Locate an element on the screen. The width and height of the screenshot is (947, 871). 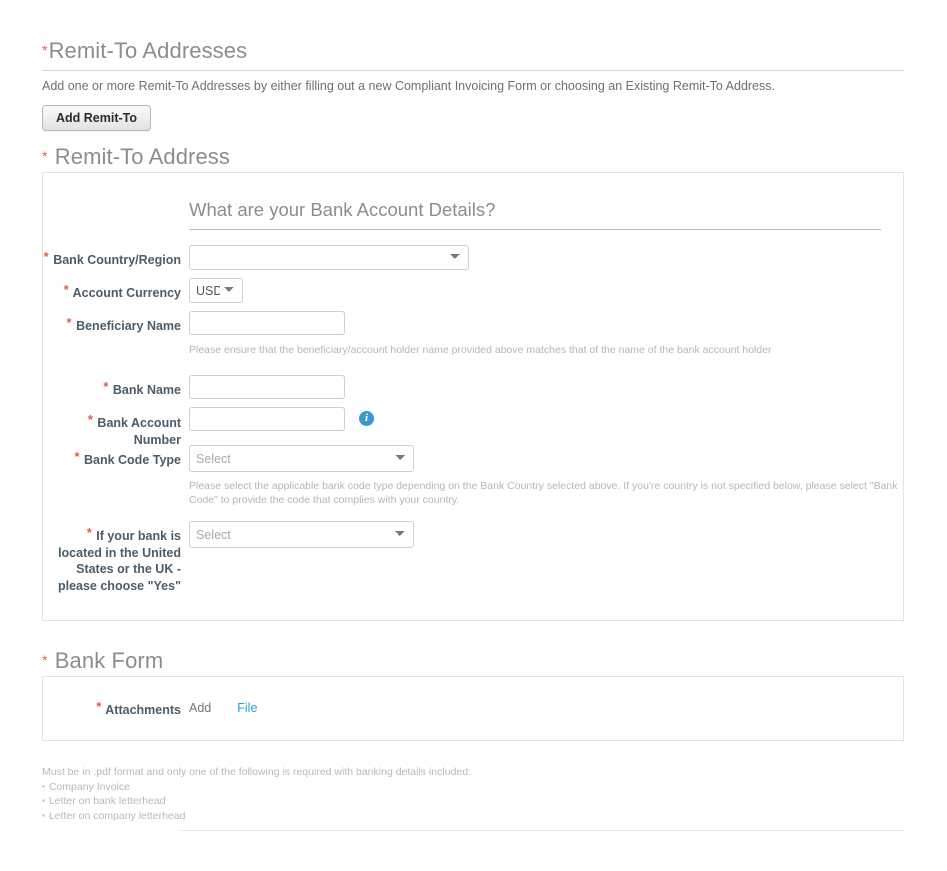
field-bank-account-number: * Bank Account Number i is located at coordinates (208, 428).